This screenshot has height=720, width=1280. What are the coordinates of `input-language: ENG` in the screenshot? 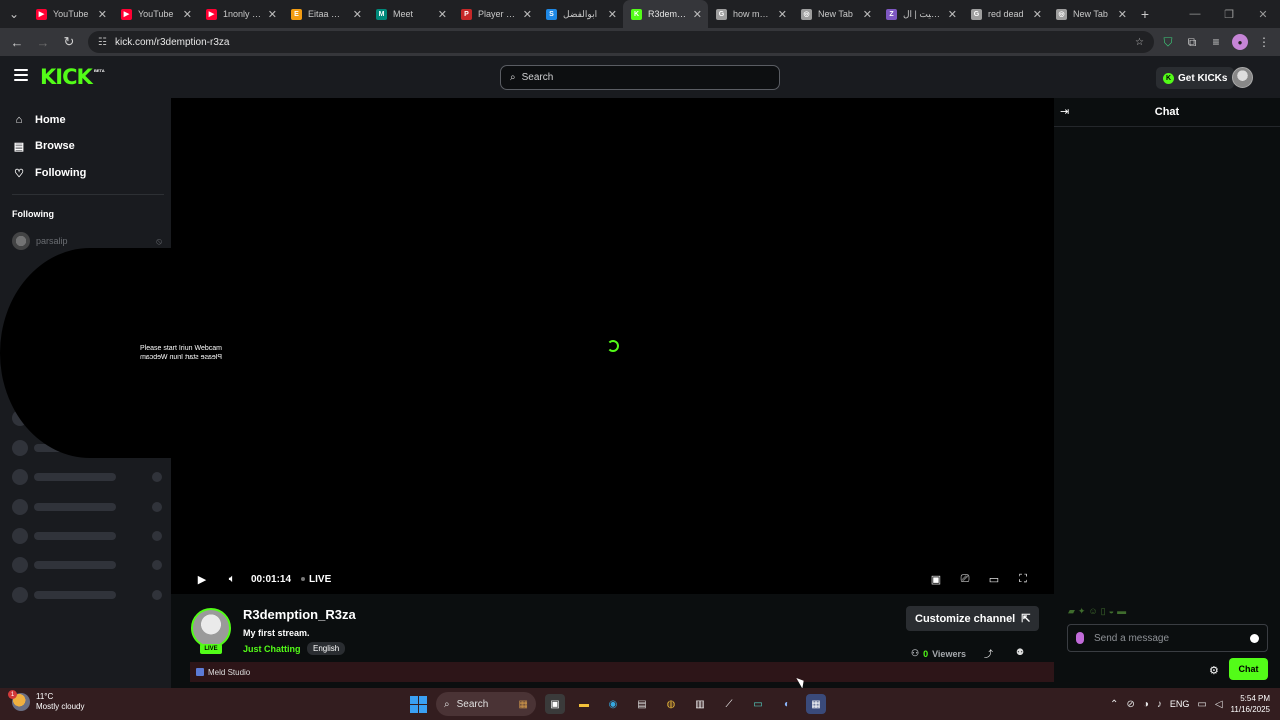 It's located at (1180, 704).